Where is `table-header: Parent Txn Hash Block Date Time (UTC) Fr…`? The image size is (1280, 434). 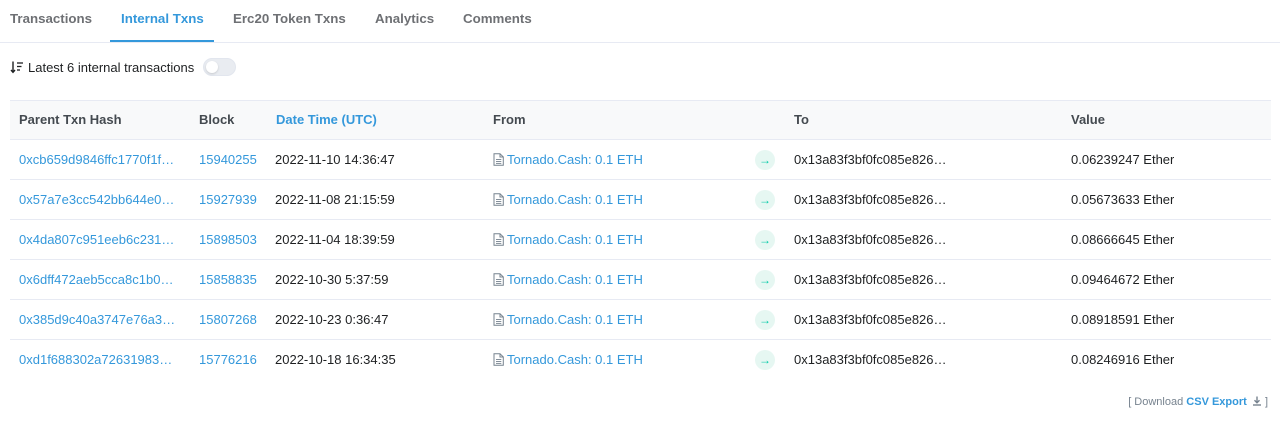
table-header: Parent Txn Hash Block Date Time (UTC) Fr… is located at coordinates (640, 120).